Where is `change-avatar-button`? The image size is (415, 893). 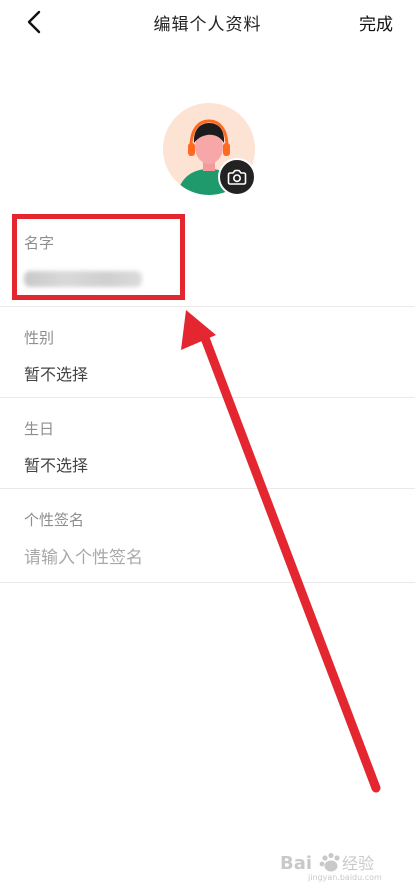
change-avatar-button is located at coordinates (237, 177).